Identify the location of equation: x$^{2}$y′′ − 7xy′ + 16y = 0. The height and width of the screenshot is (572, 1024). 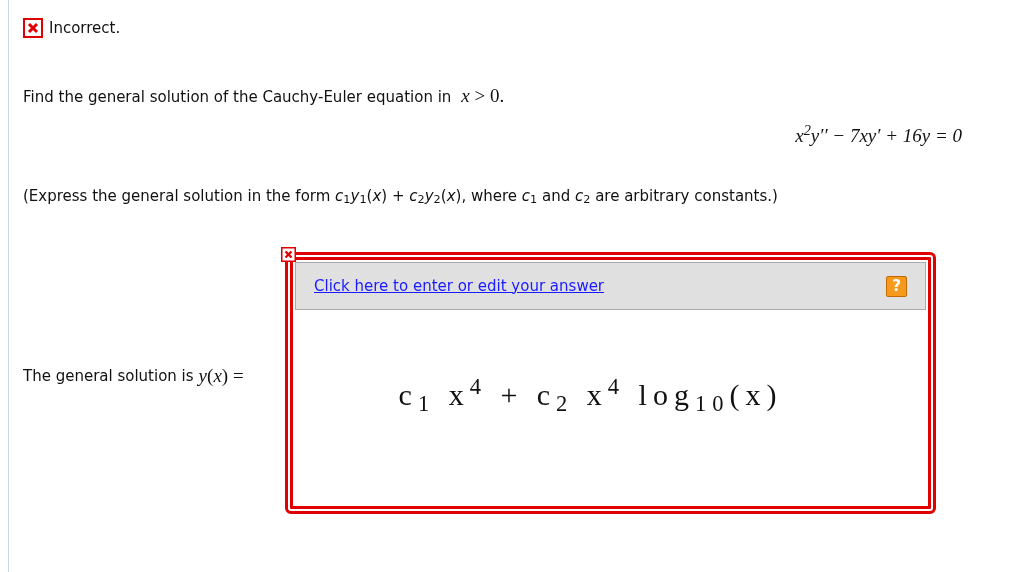
(878, 135).